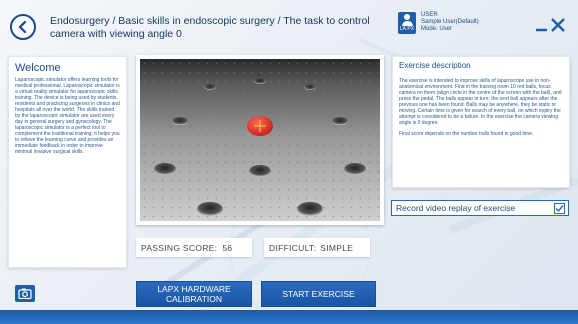 This screenshot has width=578, height=324. I want to click on back-button, so click(23, 27).